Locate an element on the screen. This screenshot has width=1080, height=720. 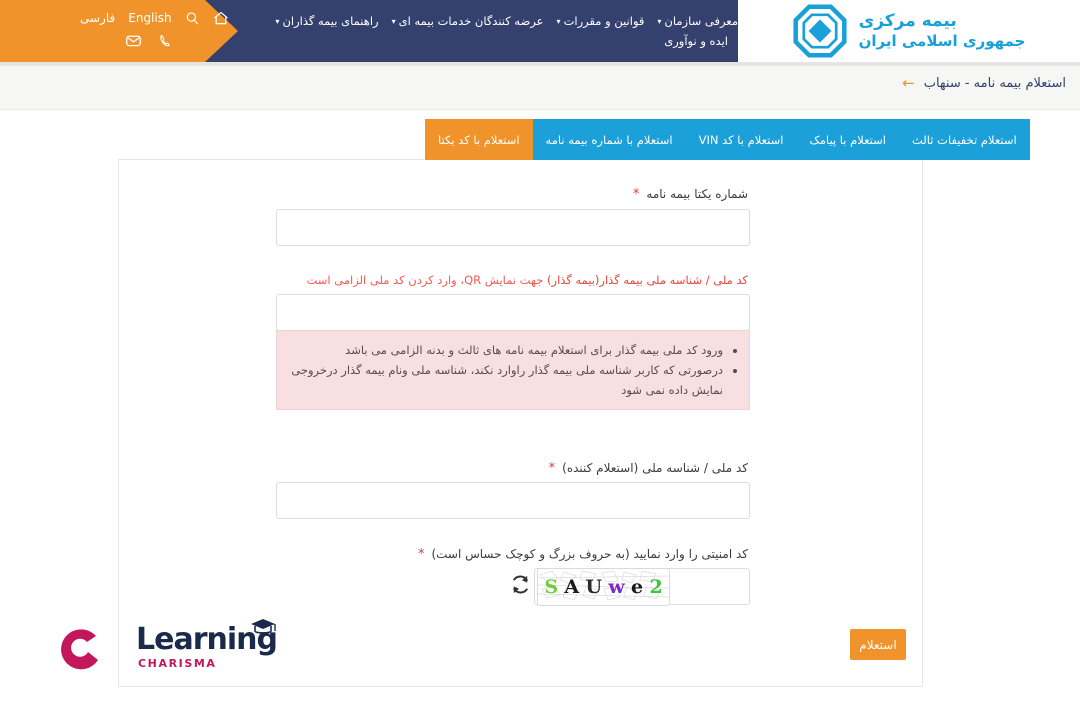
nav-item-2: عرضه کنندگان خدمات بیمه ای ▾ is located at coordinates (468, 21).